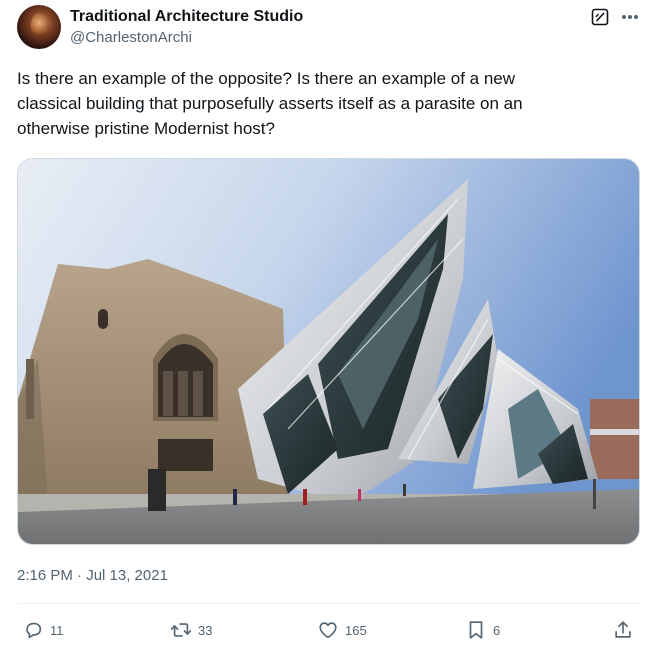 This screenshot has height=664, width=653. What do you see at coordinates (600, 17) in the screenshot?
I see `grok-icon` at bounding box center [600, 17].